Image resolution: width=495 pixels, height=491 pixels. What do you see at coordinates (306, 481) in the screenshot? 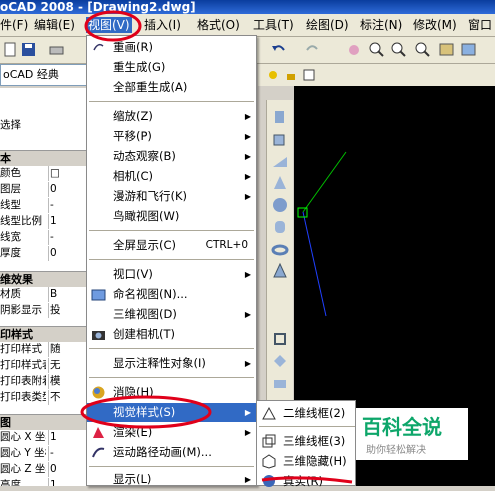
I see `submenu-item-realistic: 真实(R)` at bounding box center [306, 481].